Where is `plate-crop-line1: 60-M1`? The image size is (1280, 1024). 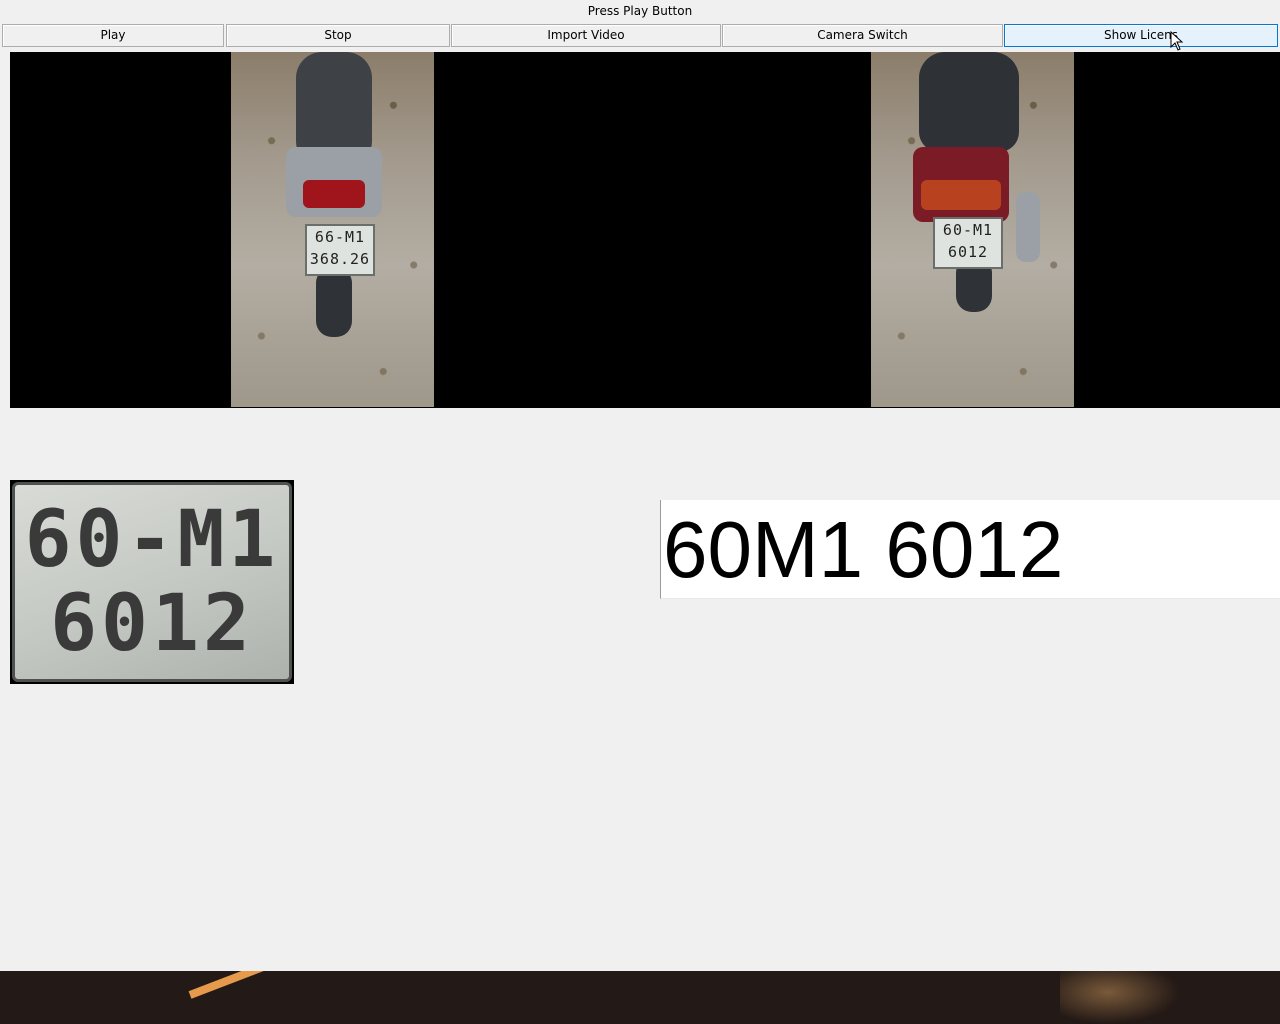
plate-crop-line1: 60-M1 is located at coordinates (152, 540).